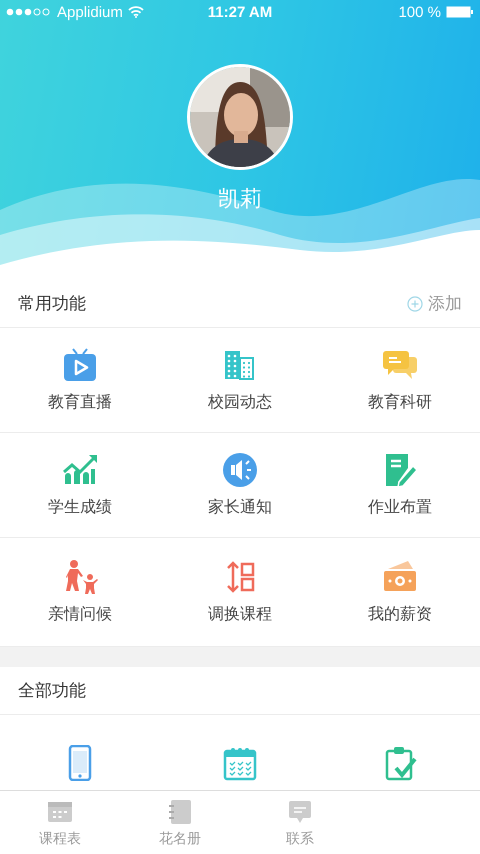 This screenshot has height=854, width=480. What do you see at coordinates (80, 365) in the screenshot?
I see `tv-icon` at bounding box center [80, 365].